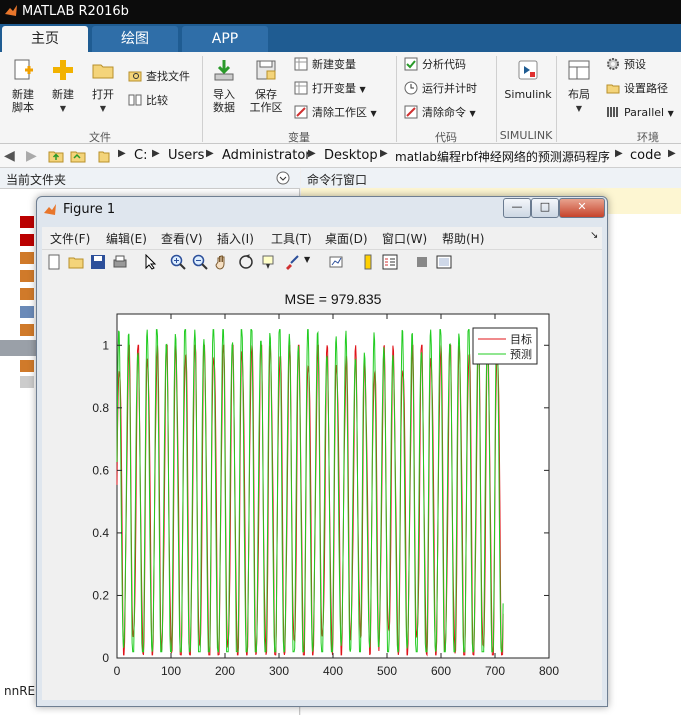  Describe the element at coordinates (292, 262) in the screenshot. I see `brush-icon` at that location.